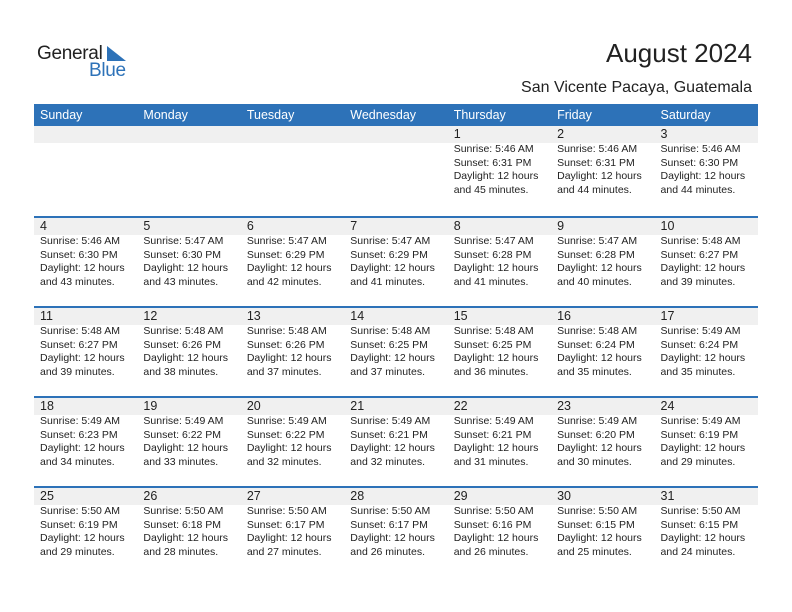 The height and width of the screenshot is (612, 792). I want to click on day-number: 30, so click(564, 496).